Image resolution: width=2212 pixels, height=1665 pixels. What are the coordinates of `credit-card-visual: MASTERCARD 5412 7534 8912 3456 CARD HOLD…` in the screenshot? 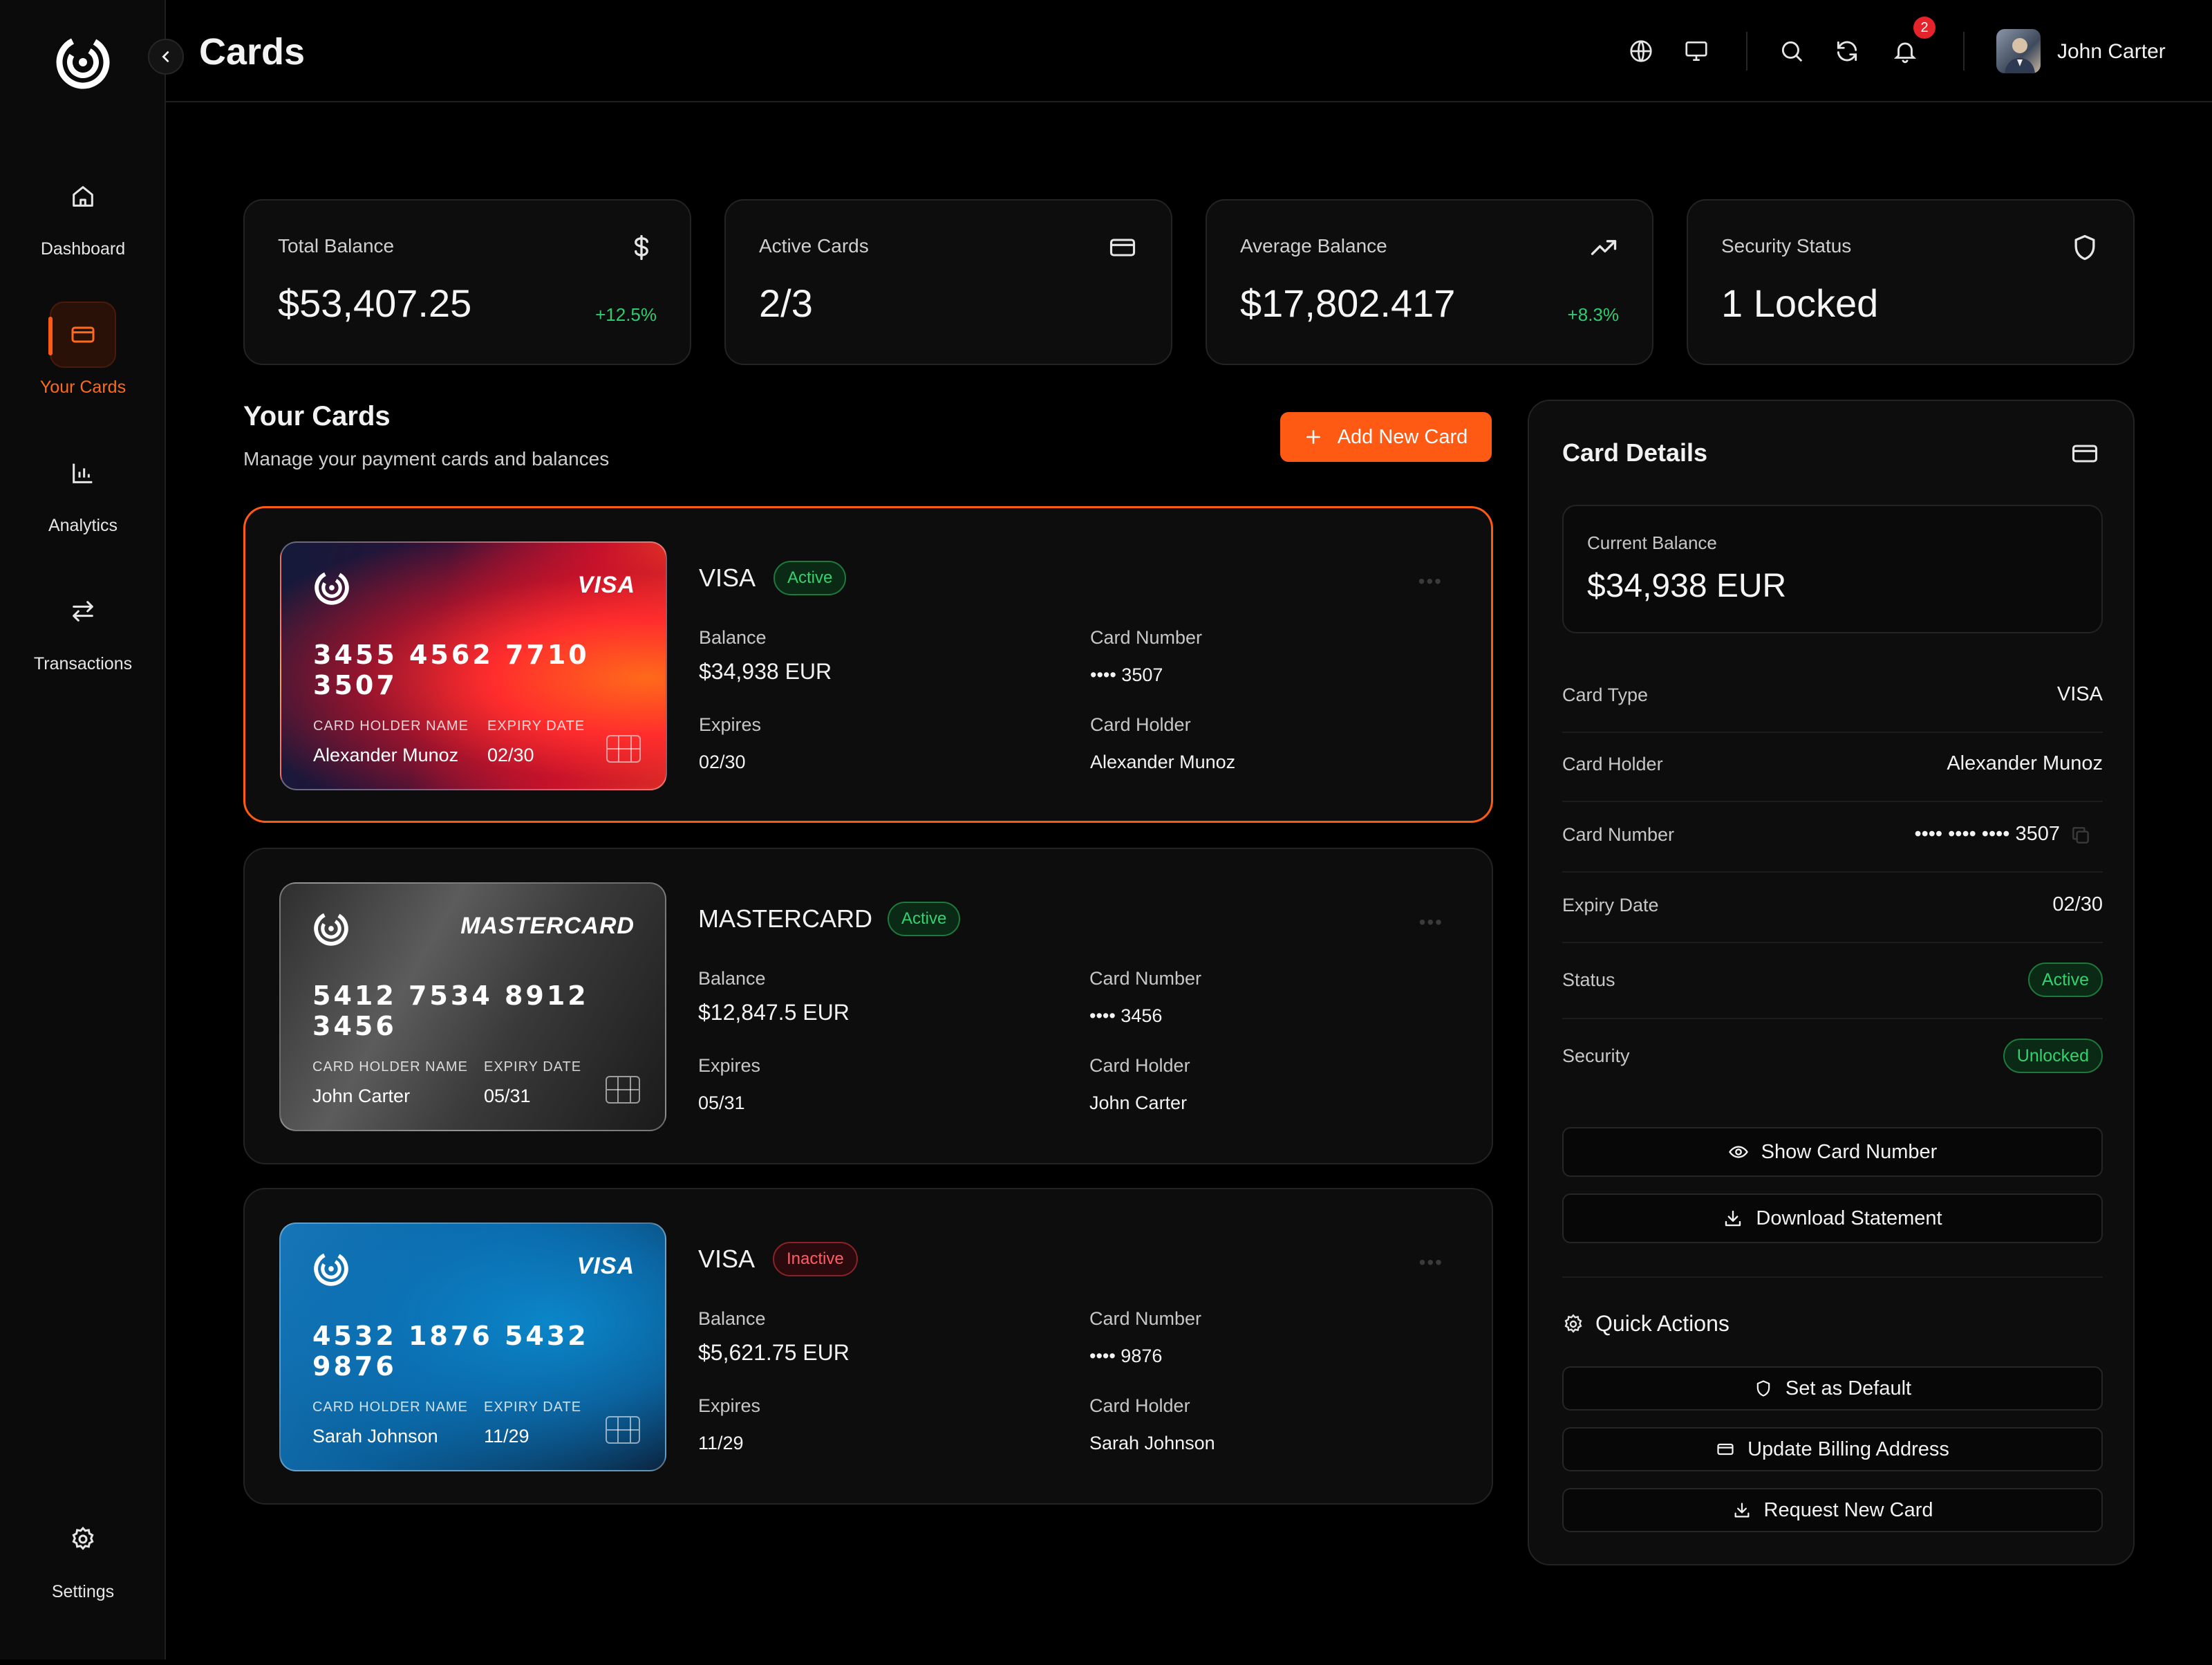 It's located at (473, 1006).